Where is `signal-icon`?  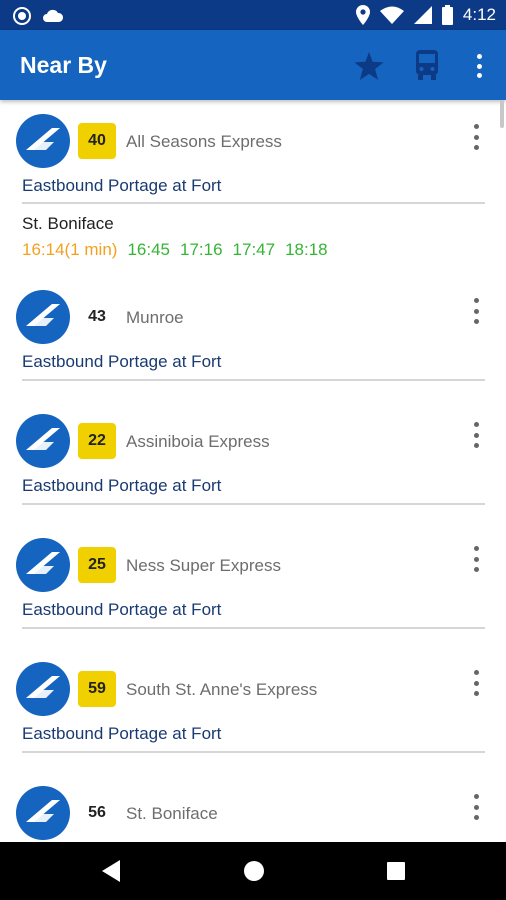 signal-icon is located at coordinates (422, 15).